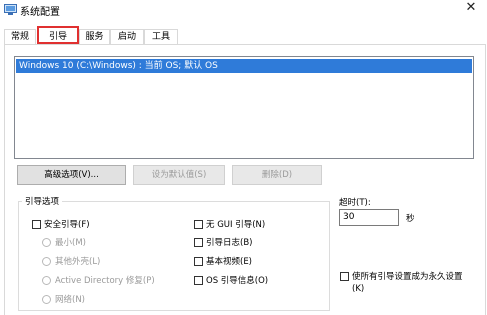 This screenshot has height=315, width=487. Describe the element at coordinates (355, 203) in the screenshot. I see `timeout-label: 超时(T):` at that location.